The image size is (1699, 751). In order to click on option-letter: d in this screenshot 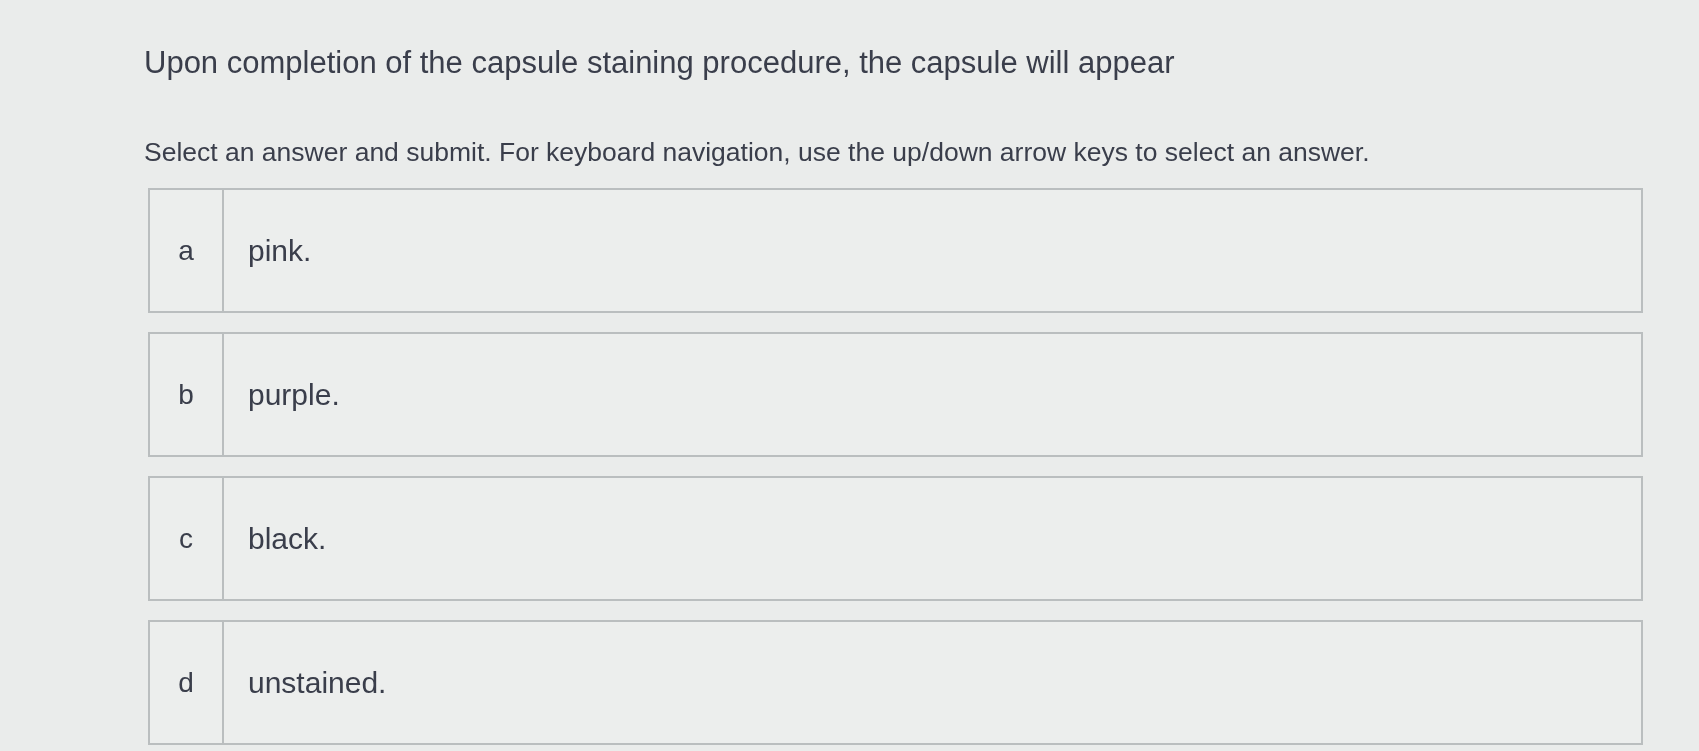, I will do `click(187, 682)`.